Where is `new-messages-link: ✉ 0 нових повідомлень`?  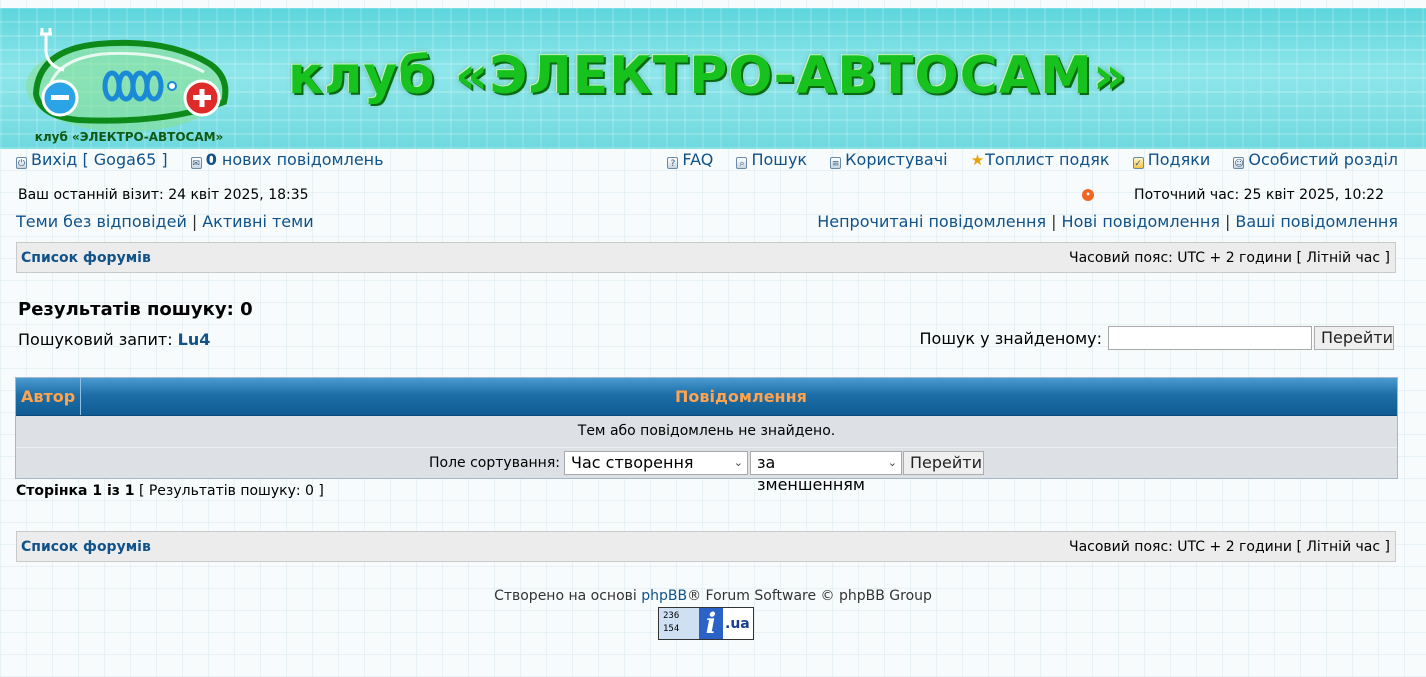 new-messages-link: ✉ 0 нових повідомлень is located at coordinates (287, 159).